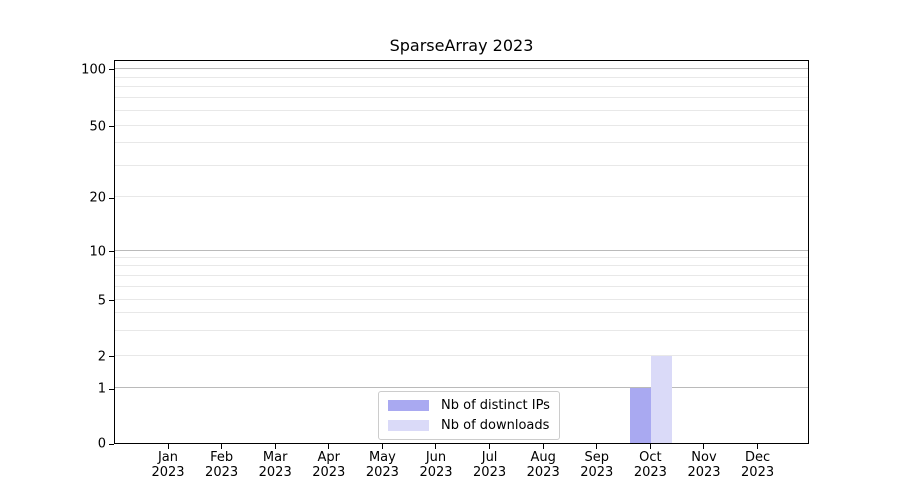  Describe the element at coordinates (543, 465) in the screenshot. I see `x-axis-tick-label: Aug 2023` at that location.